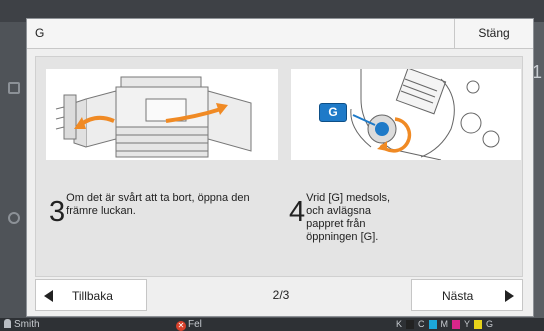  I want to click on page-indicator: 2/3, so click(281, 295).